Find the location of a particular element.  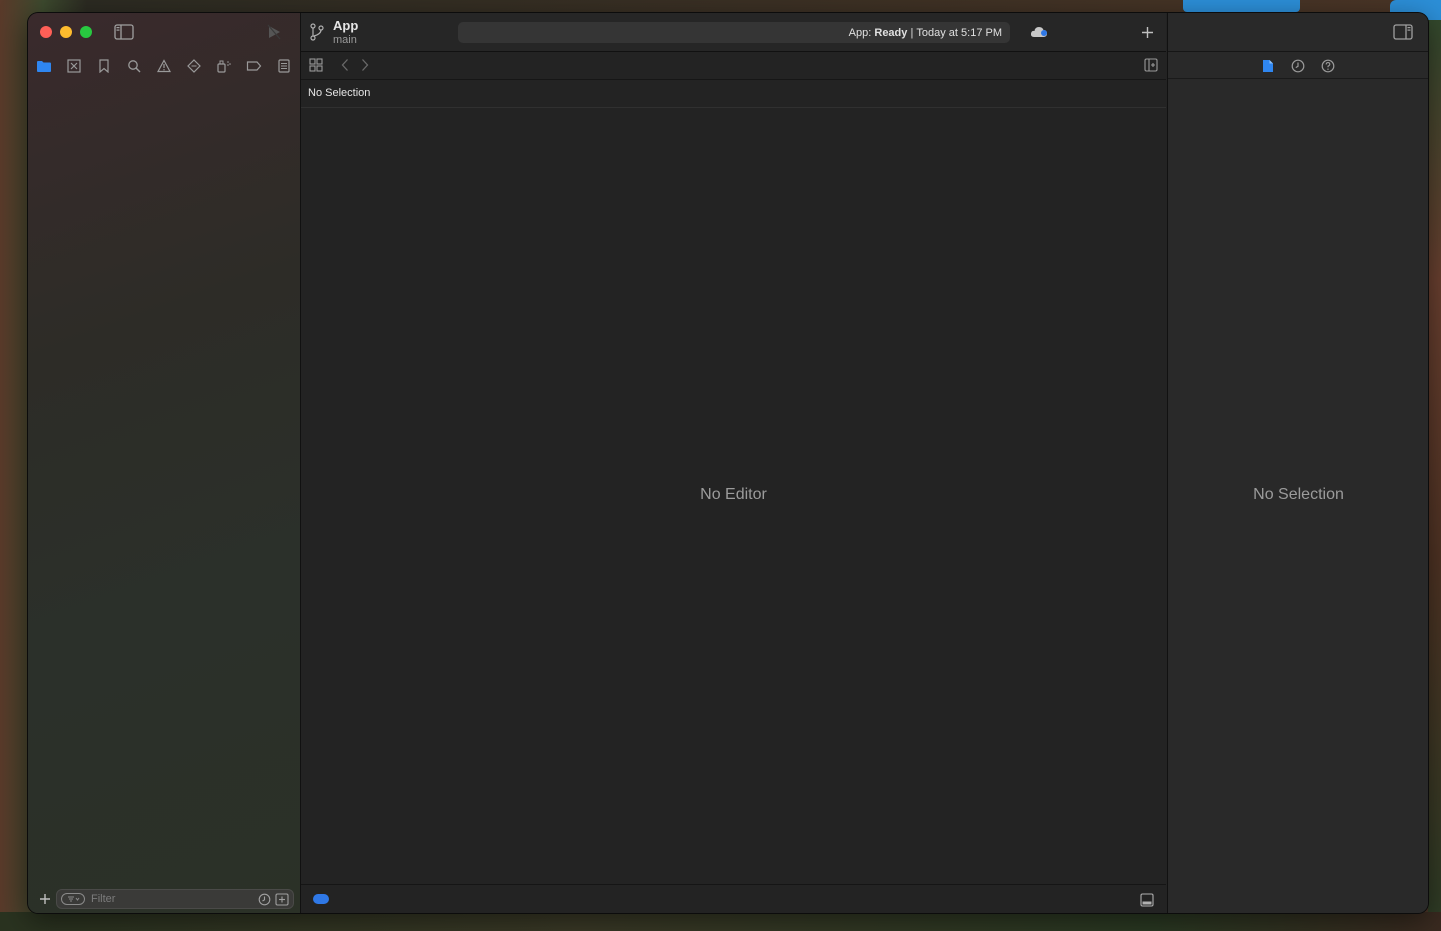

search-icon is located at coordinates (134, 66).